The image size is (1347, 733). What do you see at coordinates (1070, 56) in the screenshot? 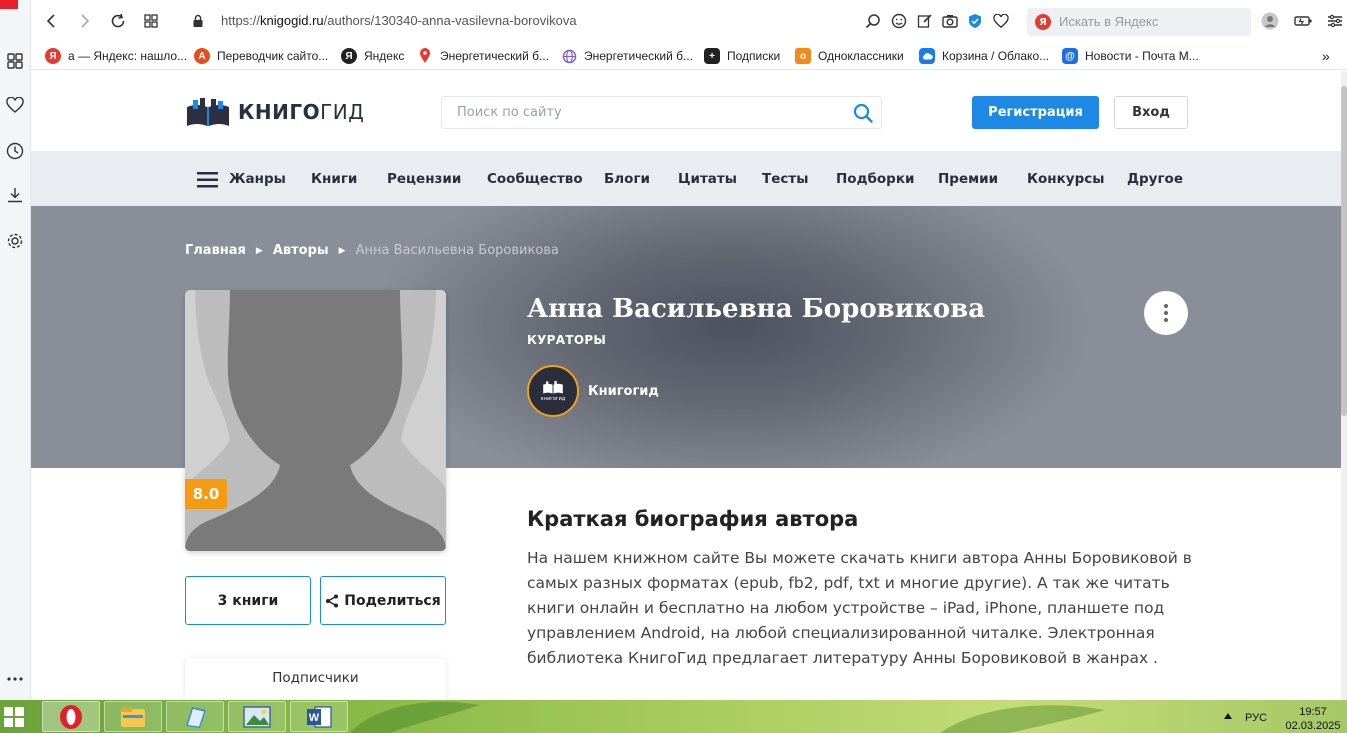
I see `mail-icon: @` at bounding box center [1070, 56].